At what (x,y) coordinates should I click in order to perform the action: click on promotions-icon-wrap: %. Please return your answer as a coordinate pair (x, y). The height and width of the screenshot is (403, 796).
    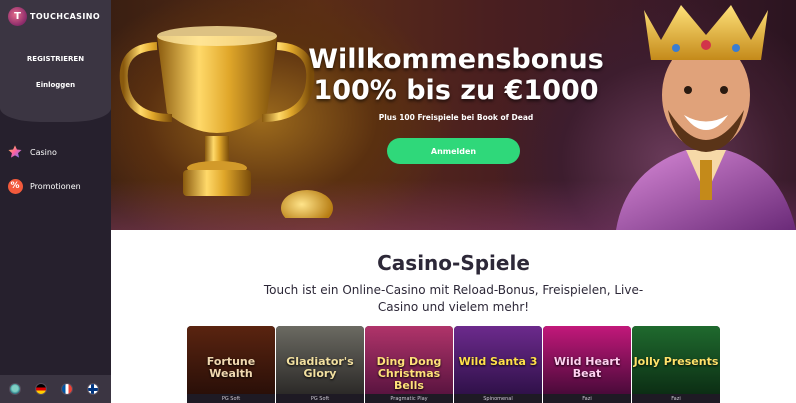
    Looking at the image, I should click on (15, 186).